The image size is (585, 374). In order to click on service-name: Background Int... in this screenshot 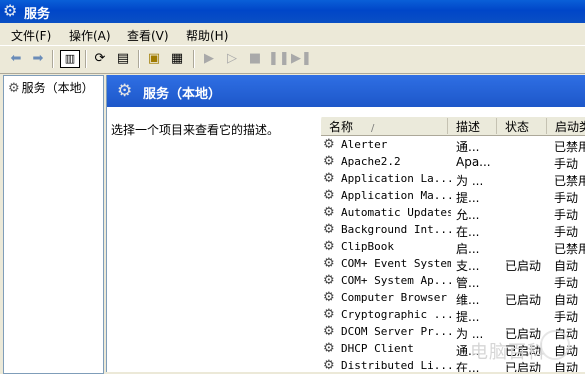, I will do `click(396, 229)`.